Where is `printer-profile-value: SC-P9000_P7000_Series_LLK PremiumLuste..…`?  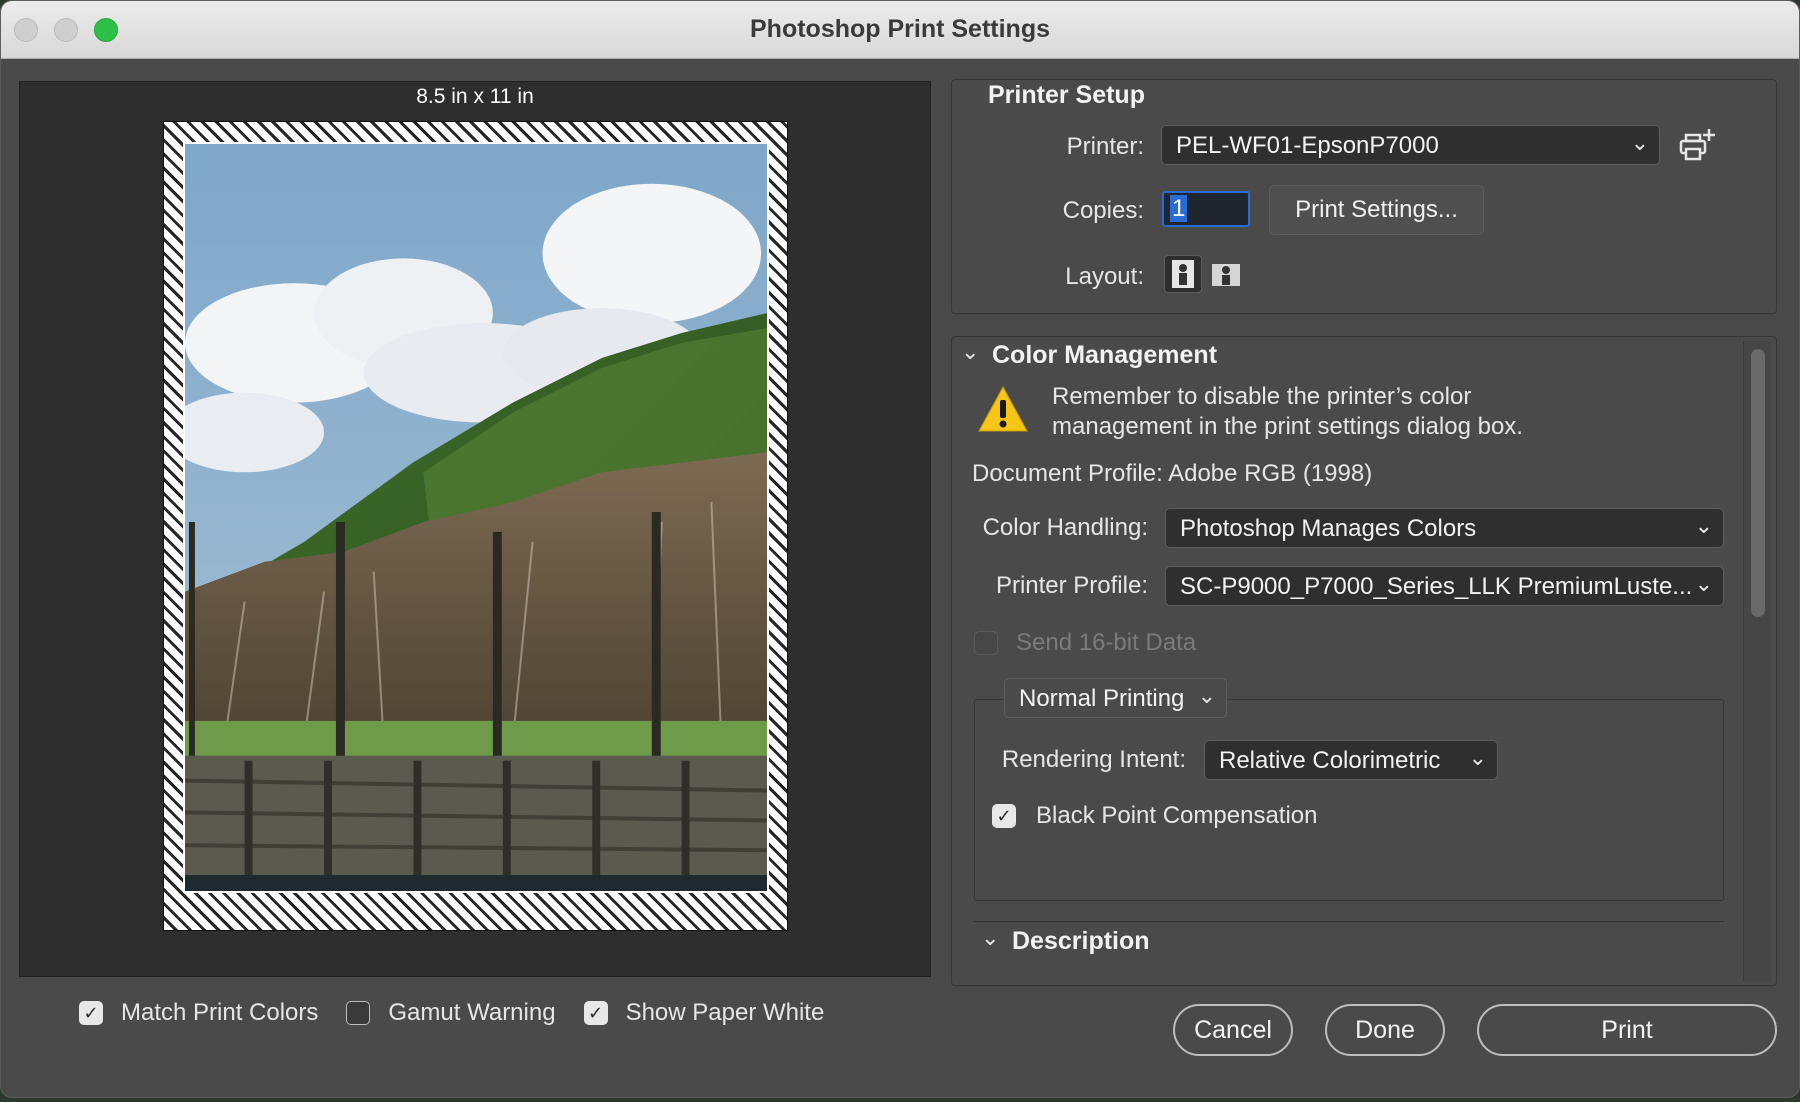 printer-profile-value: SC-P9000_P7000_Series_LLK PremiumLuste..… is located at coordinates (1436, 586).